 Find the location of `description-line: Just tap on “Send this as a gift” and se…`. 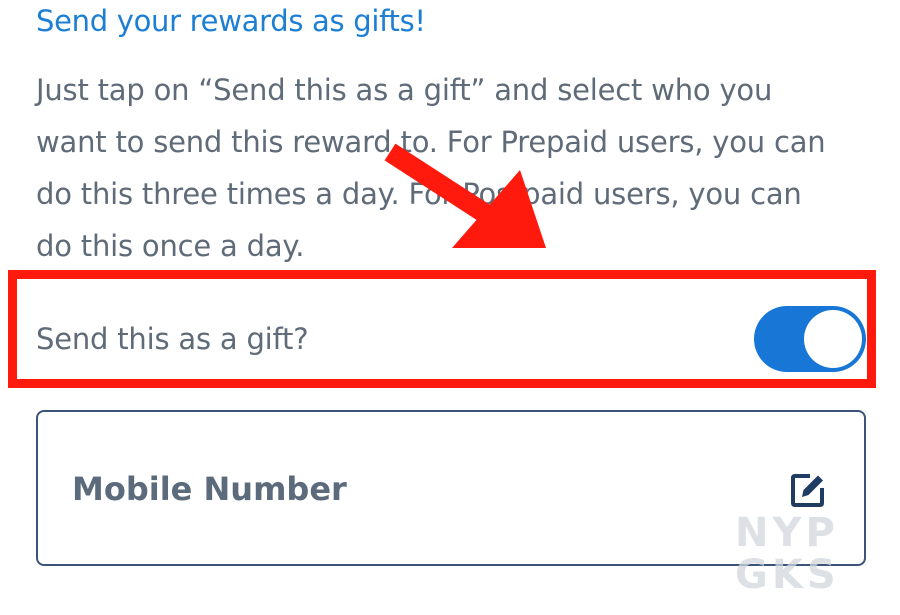

description-line: Just tap on “Send this as a gift” and se… is located at coordinates (404, 90).